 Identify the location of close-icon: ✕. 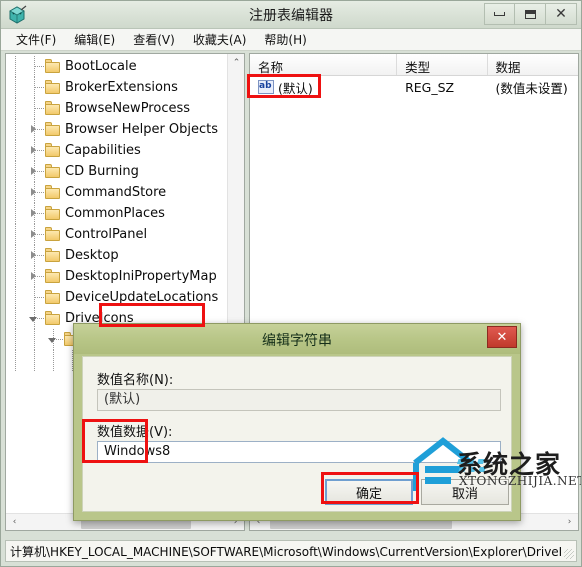
(502, 337).